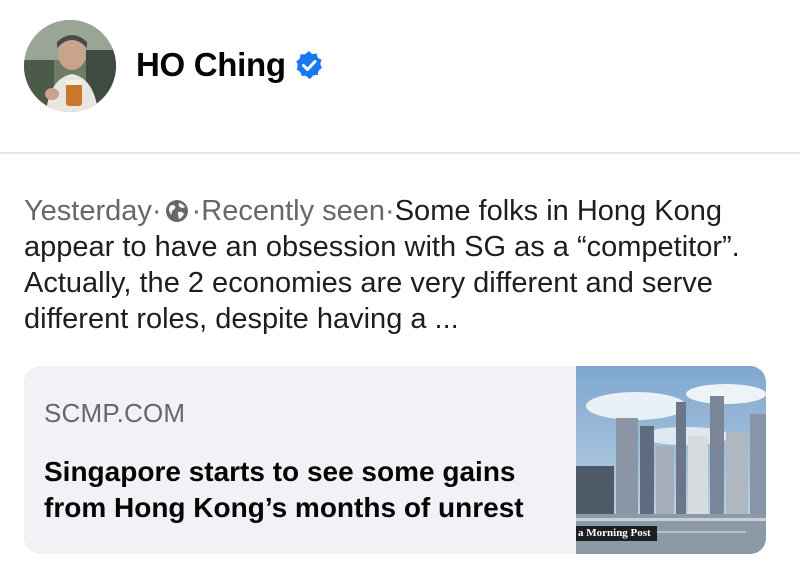 The width and height of the screenshot is (800, 581). Describe the element at coordinates (671, 460) in the screenshot. I see `link-thumbnail: a Morning Post` at that location.